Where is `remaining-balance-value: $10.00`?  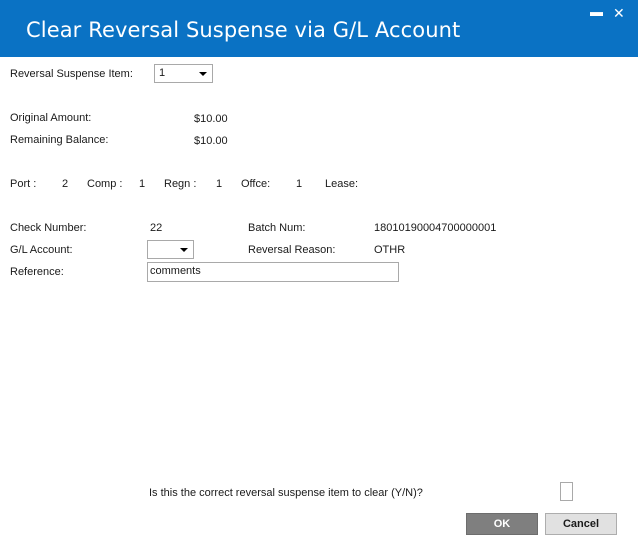
remaining-balance-value: $10.00 is located at coordinates (211, 141).